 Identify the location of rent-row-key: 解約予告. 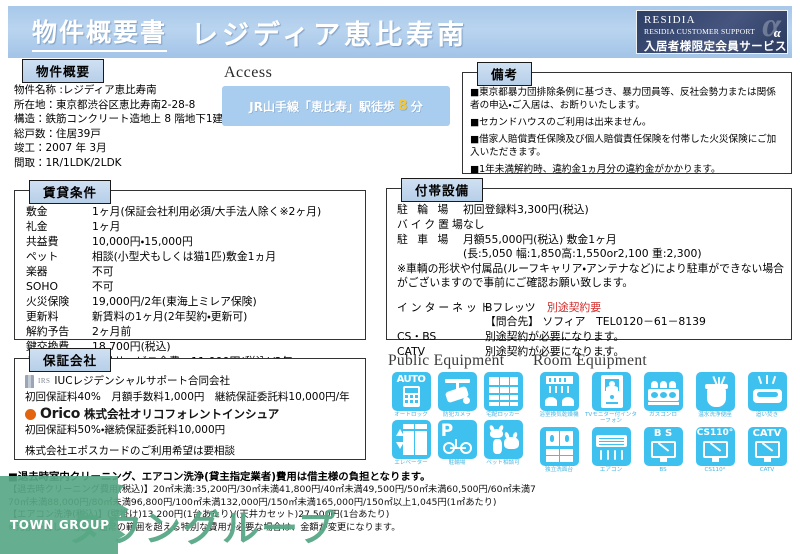
(48, 331).